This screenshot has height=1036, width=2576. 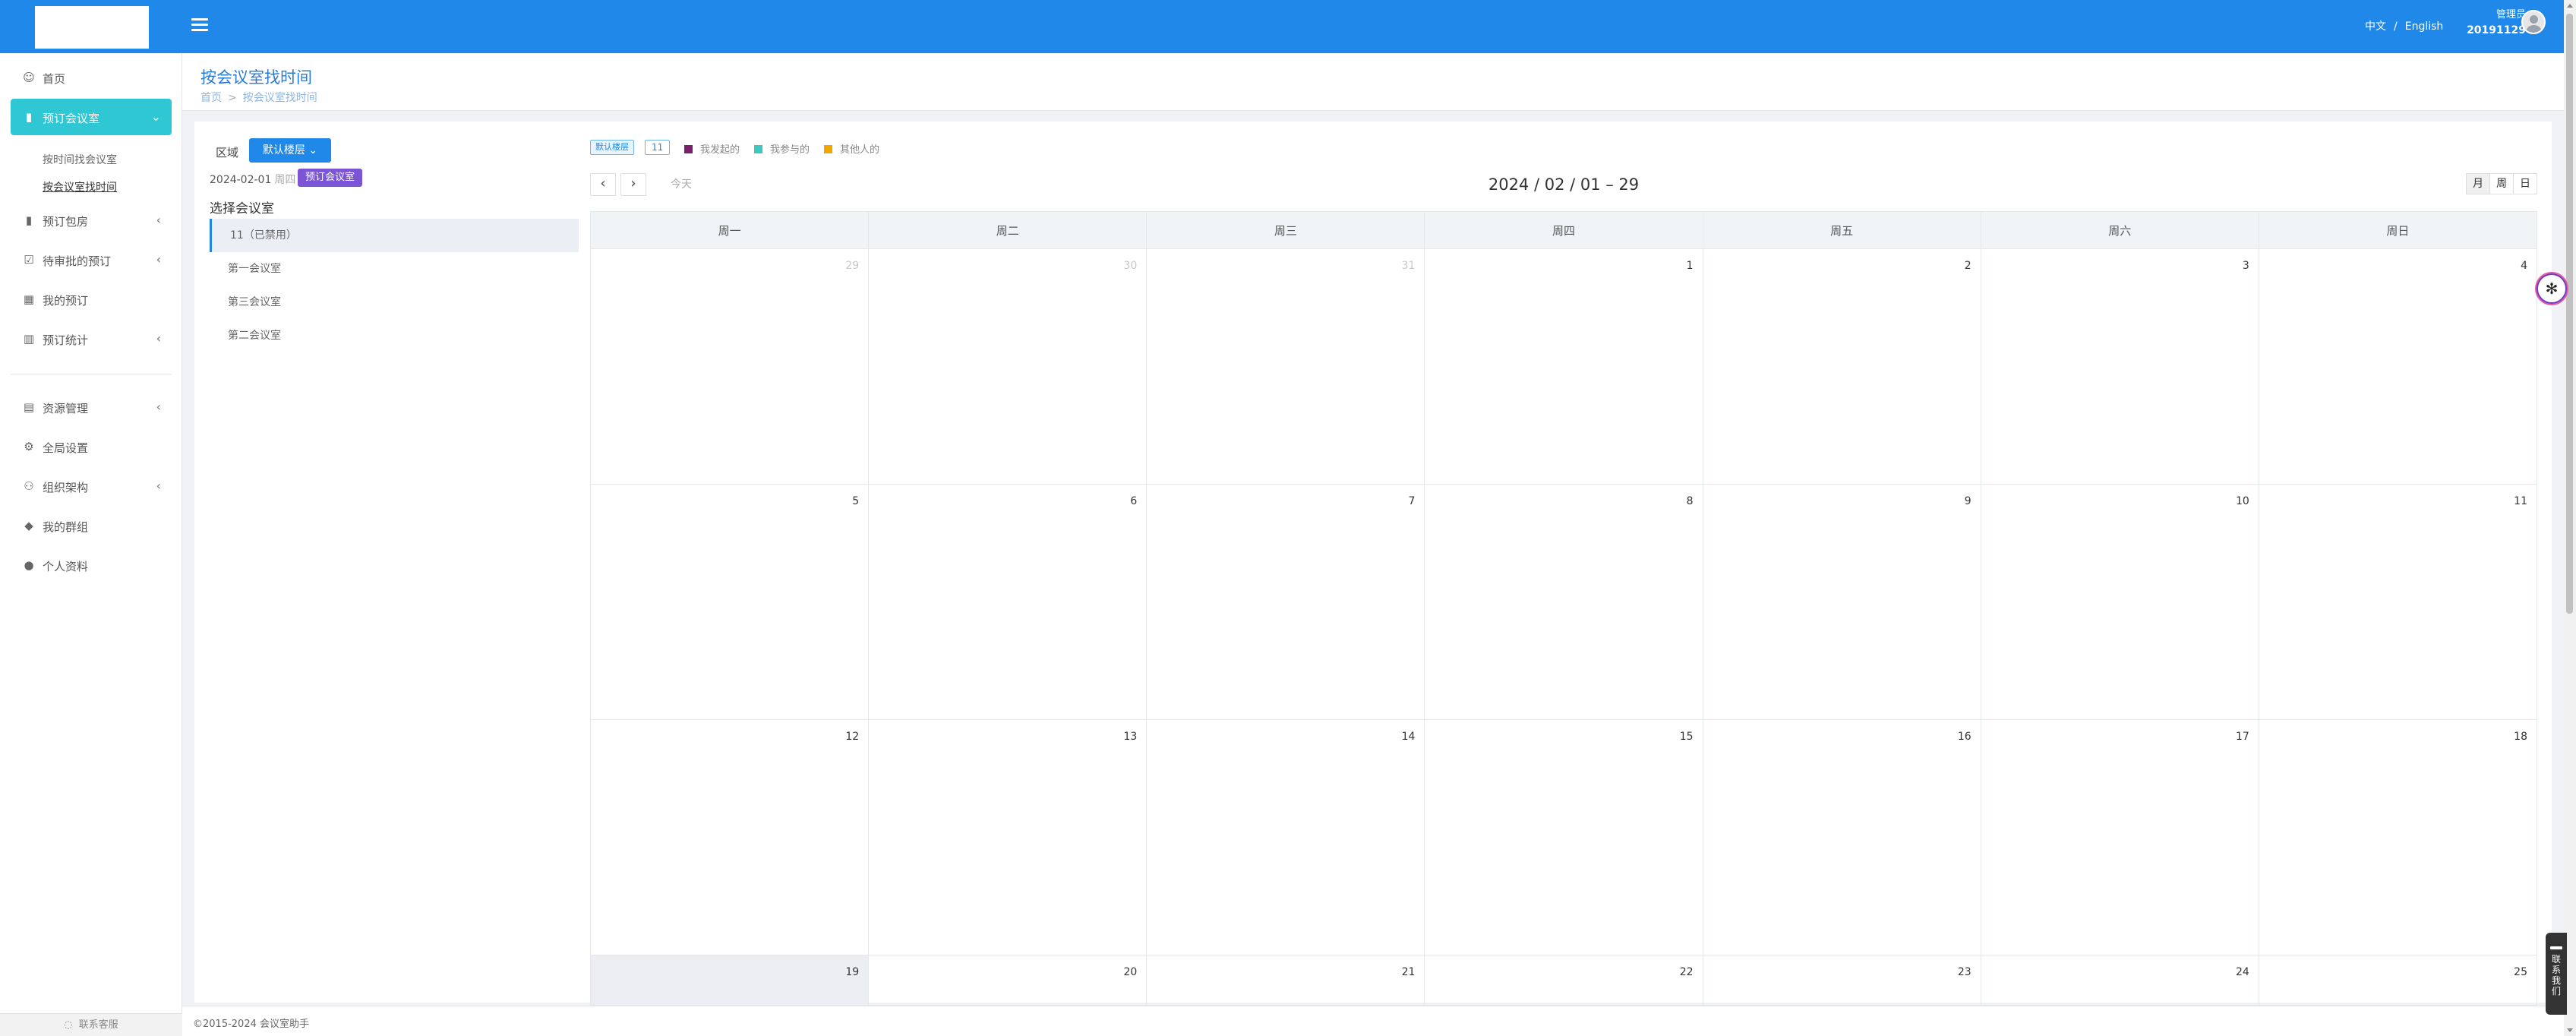 What do you see at coordinates (1842, 230) in the screenshot?
I see `weekday-label: 周五` at bounding box center [1842, 230].